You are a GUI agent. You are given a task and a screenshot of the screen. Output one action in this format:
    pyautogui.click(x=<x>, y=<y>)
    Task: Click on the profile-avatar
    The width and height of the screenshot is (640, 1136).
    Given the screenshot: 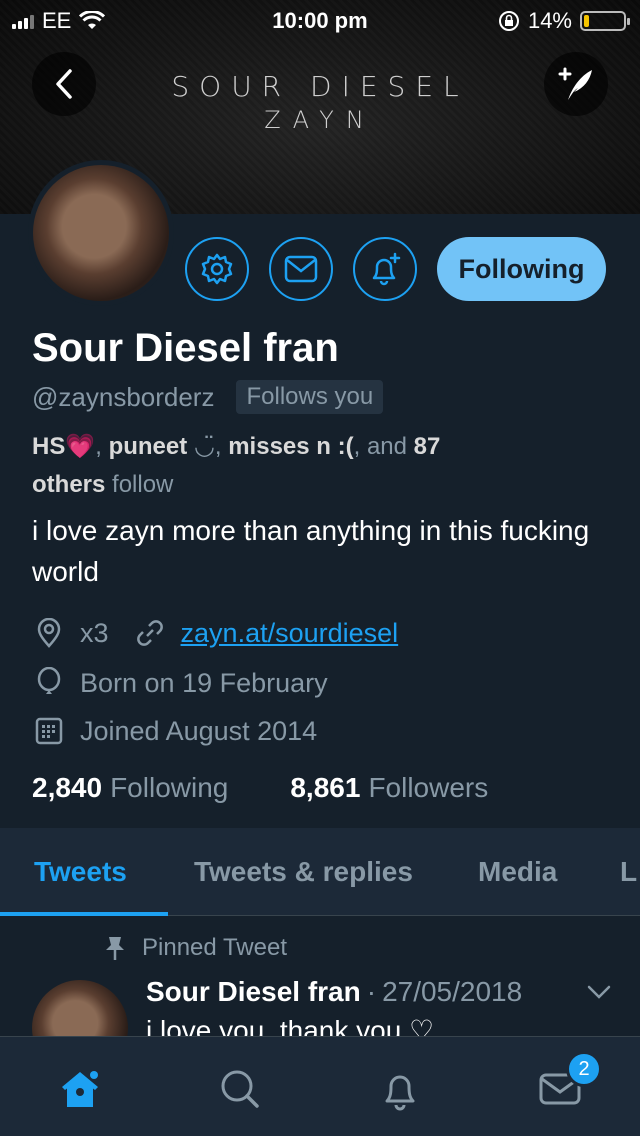 What is the action you would take?
    pyautogui.click(x=101, y=233)
    